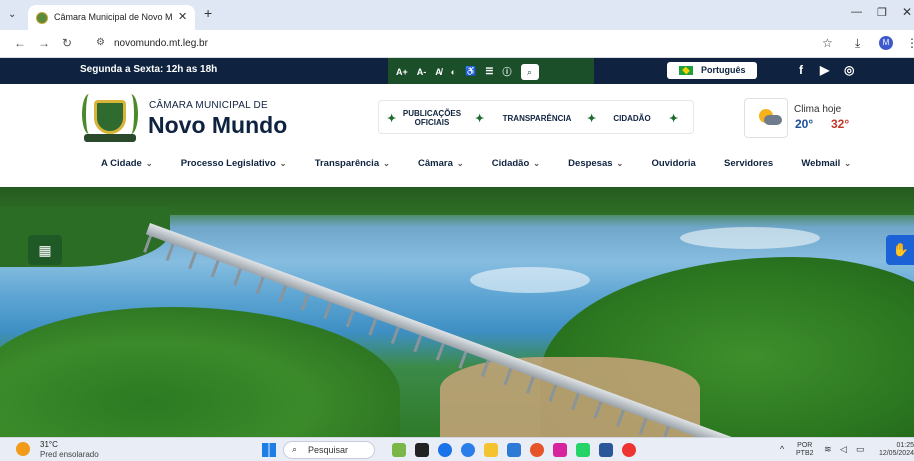 This screenshot has width=914, height=461. Describe the element at coordinates (530, 280) in the screenshot. I see `sky-reflection` at that location.